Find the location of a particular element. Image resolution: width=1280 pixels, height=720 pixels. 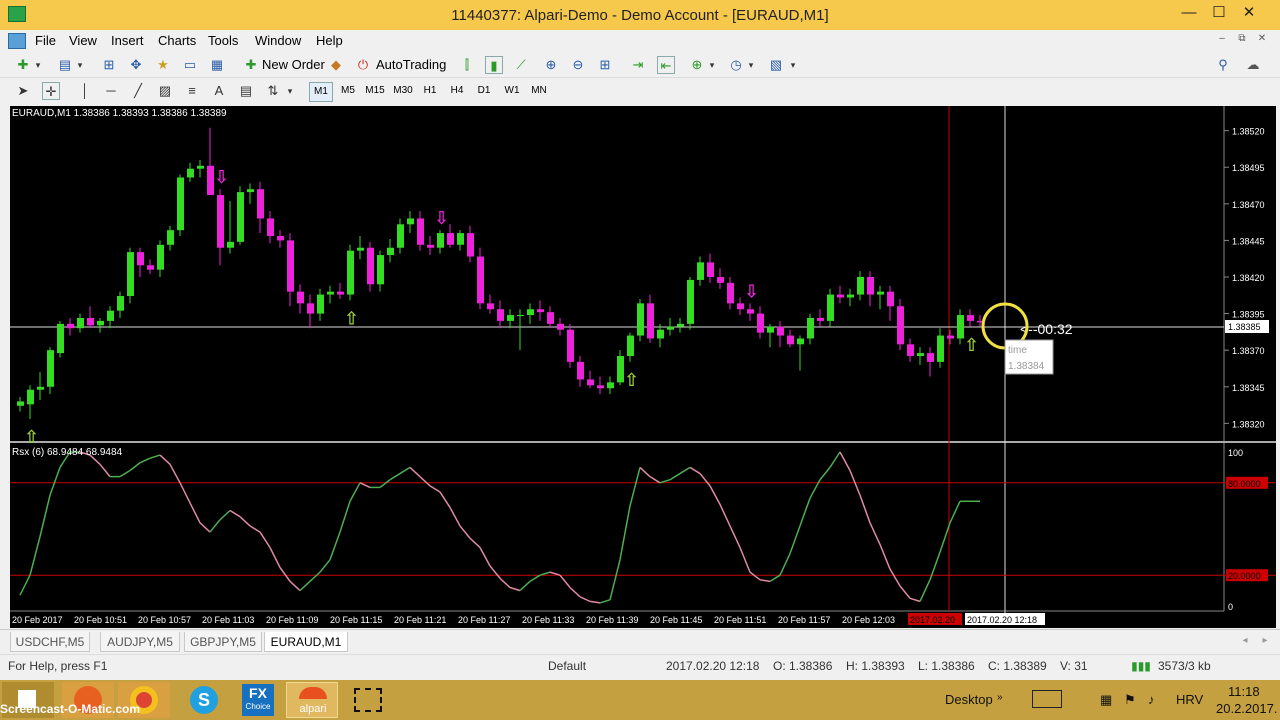

tray-network-icon: ▦ is located at coordinates (1106, 700).